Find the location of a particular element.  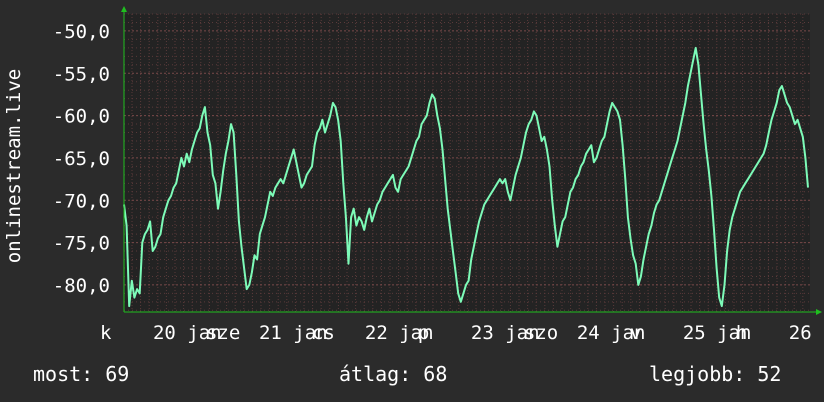

y-axis-ticks: -50,0 -55,0 -60,0 -65,0 -70,0 -75,0 -80,0 is located at coordinates (81, 159).